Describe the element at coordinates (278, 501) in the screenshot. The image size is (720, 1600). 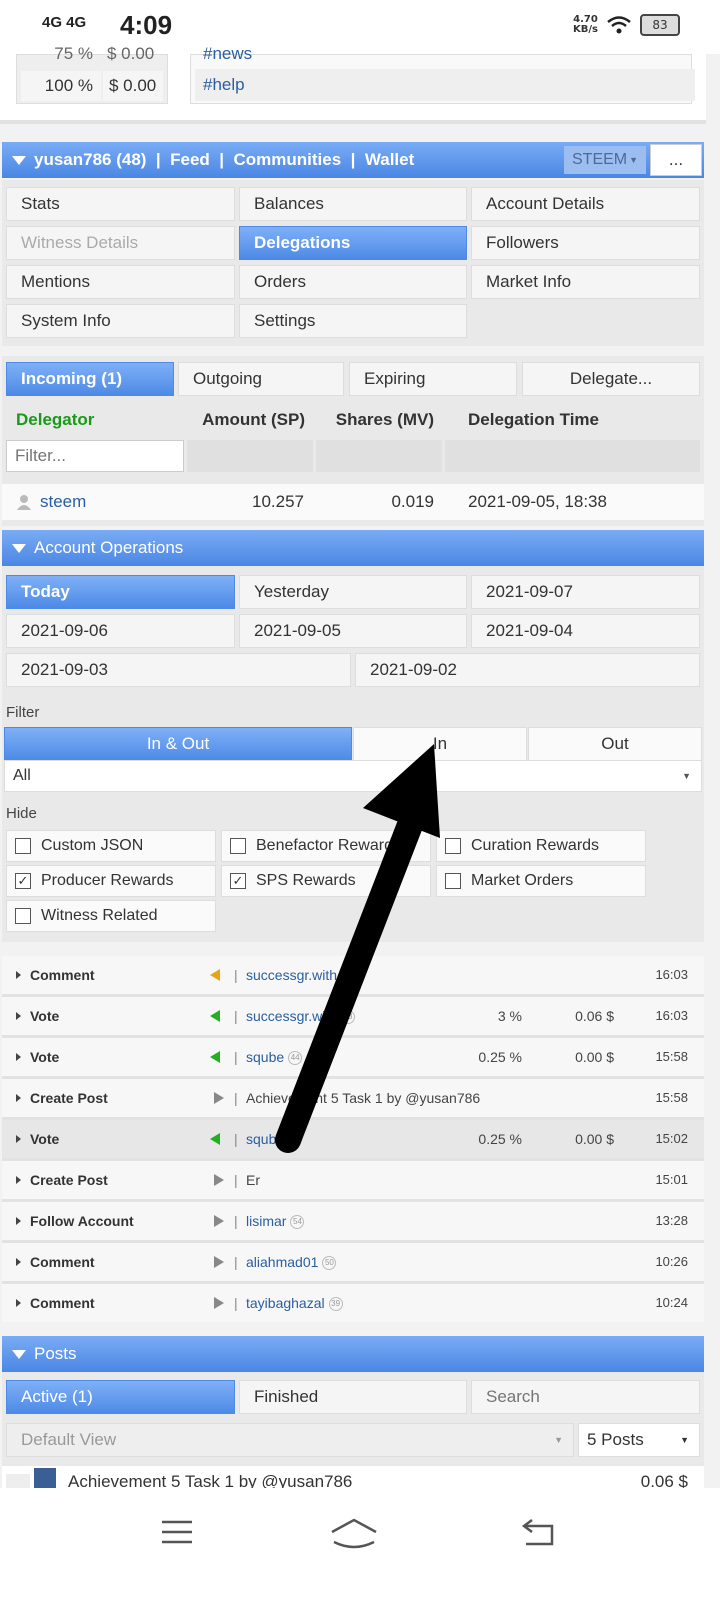
I see `amount-value: 10.257` at that location.